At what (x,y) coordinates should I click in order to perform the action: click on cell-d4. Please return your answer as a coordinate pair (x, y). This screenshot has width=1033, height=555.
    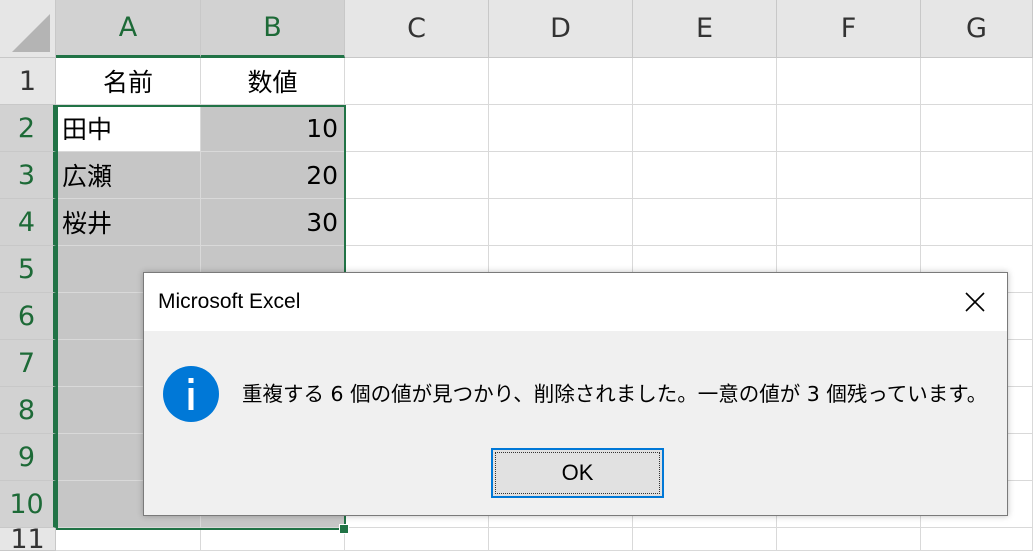
    Looking at the image, I should click on (561, 222).